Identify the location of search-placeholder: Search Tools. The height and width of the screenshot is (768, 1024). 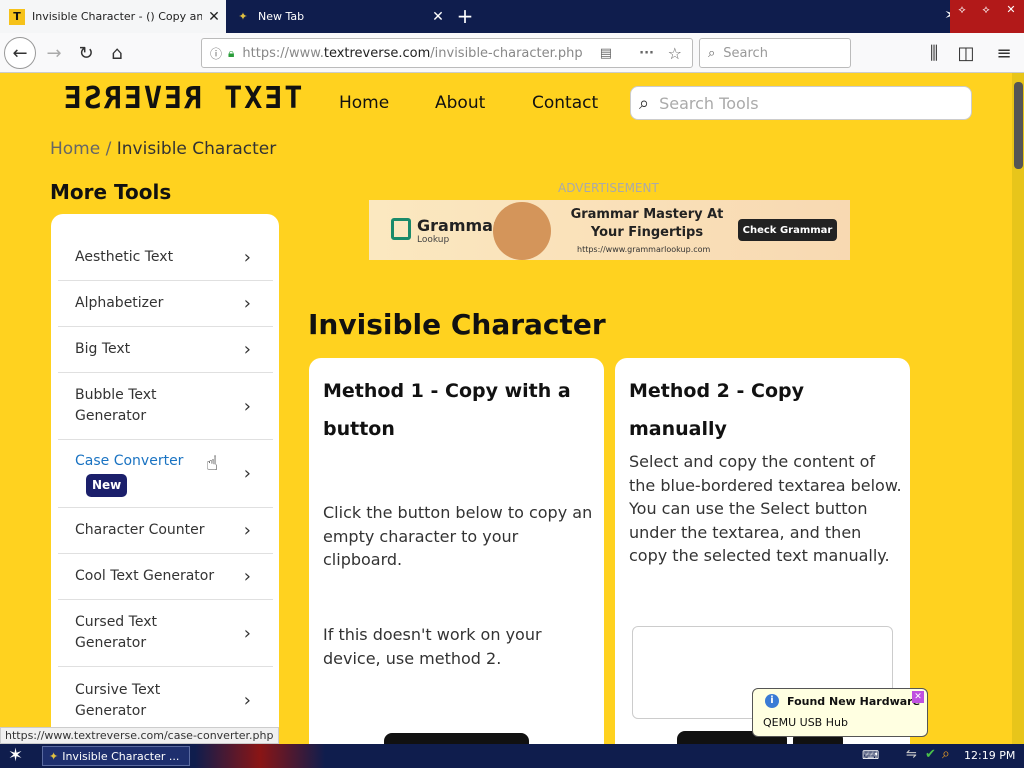
(709, 103).